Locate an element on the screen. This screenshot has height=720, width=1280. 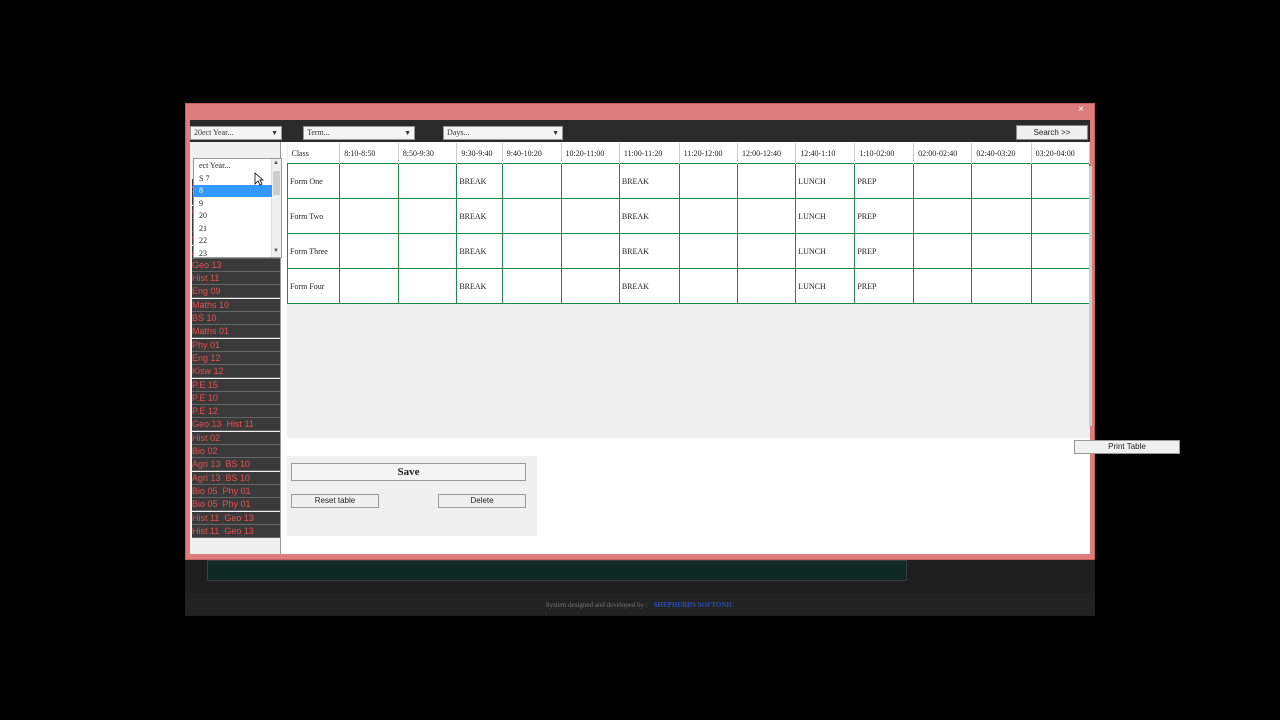
year-dropdown-list: ▲ ▼ ect Year... S 7 8 9 20 21 22 23 is located at coordinates (237, 208).